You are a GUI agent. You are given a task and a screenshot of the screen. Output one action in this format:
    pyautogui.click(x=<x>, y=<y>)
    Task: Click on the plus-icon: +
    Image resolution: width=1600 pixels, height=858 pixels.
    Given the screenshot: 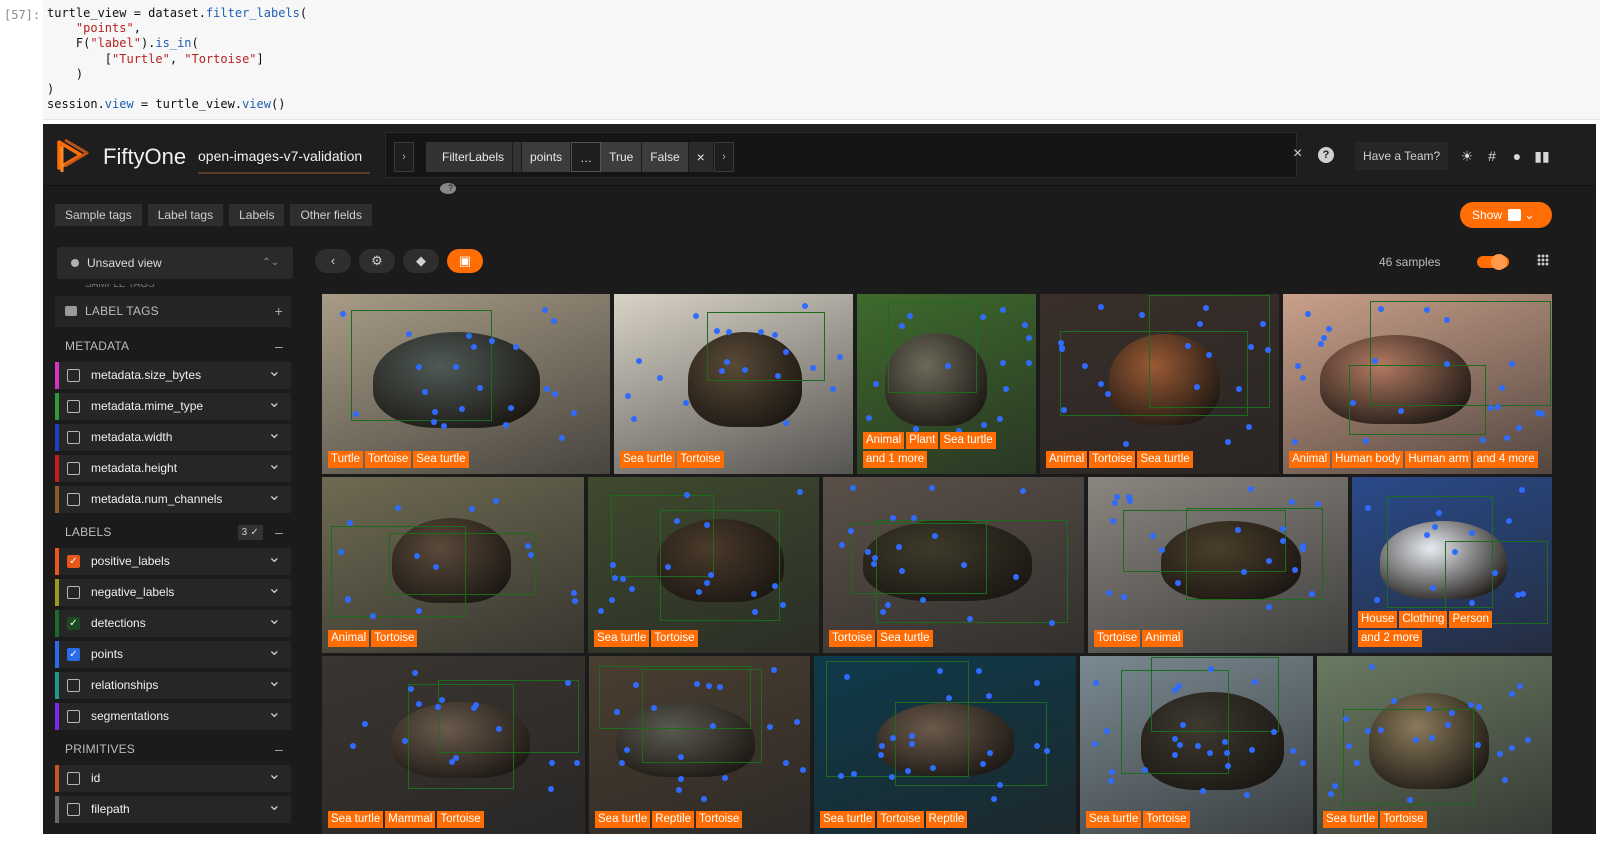 What is the action you would take?
    pyautogui.click(x=279, y=311)
    